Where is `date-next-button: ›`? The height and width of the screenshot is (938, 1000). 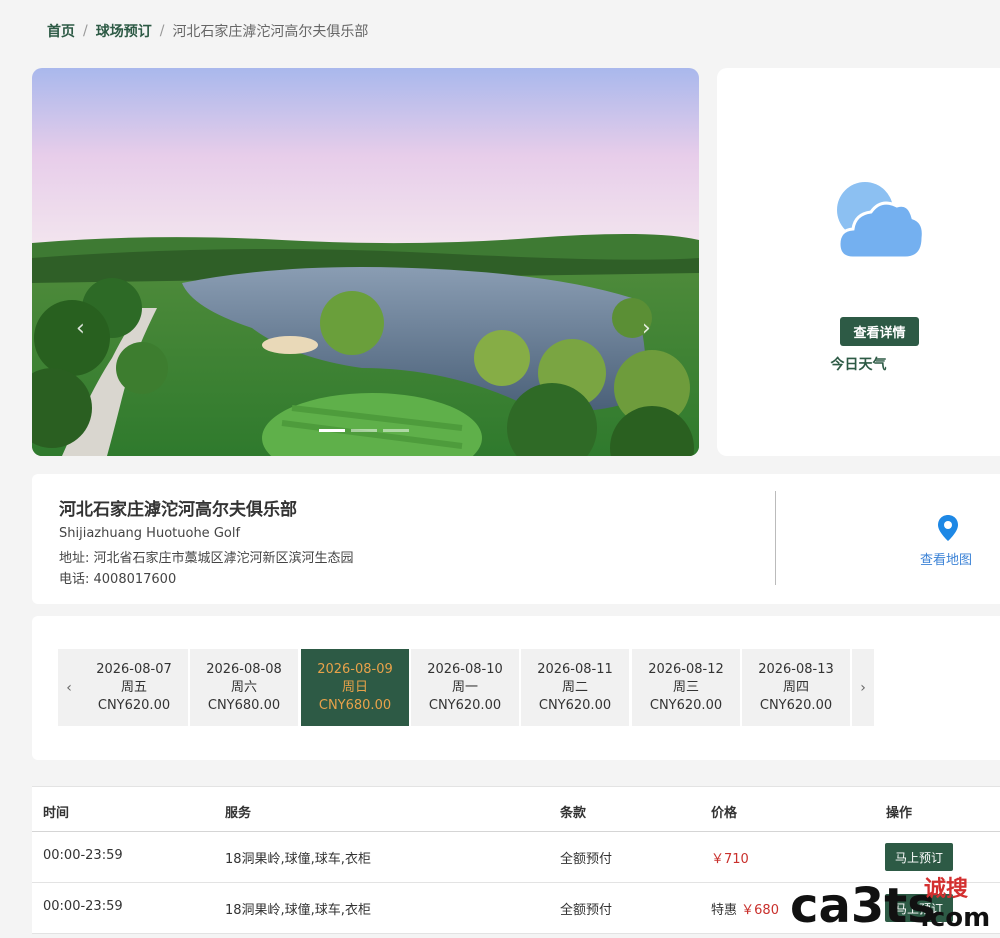 date-next-button: › is located at coordinates (863, 687).